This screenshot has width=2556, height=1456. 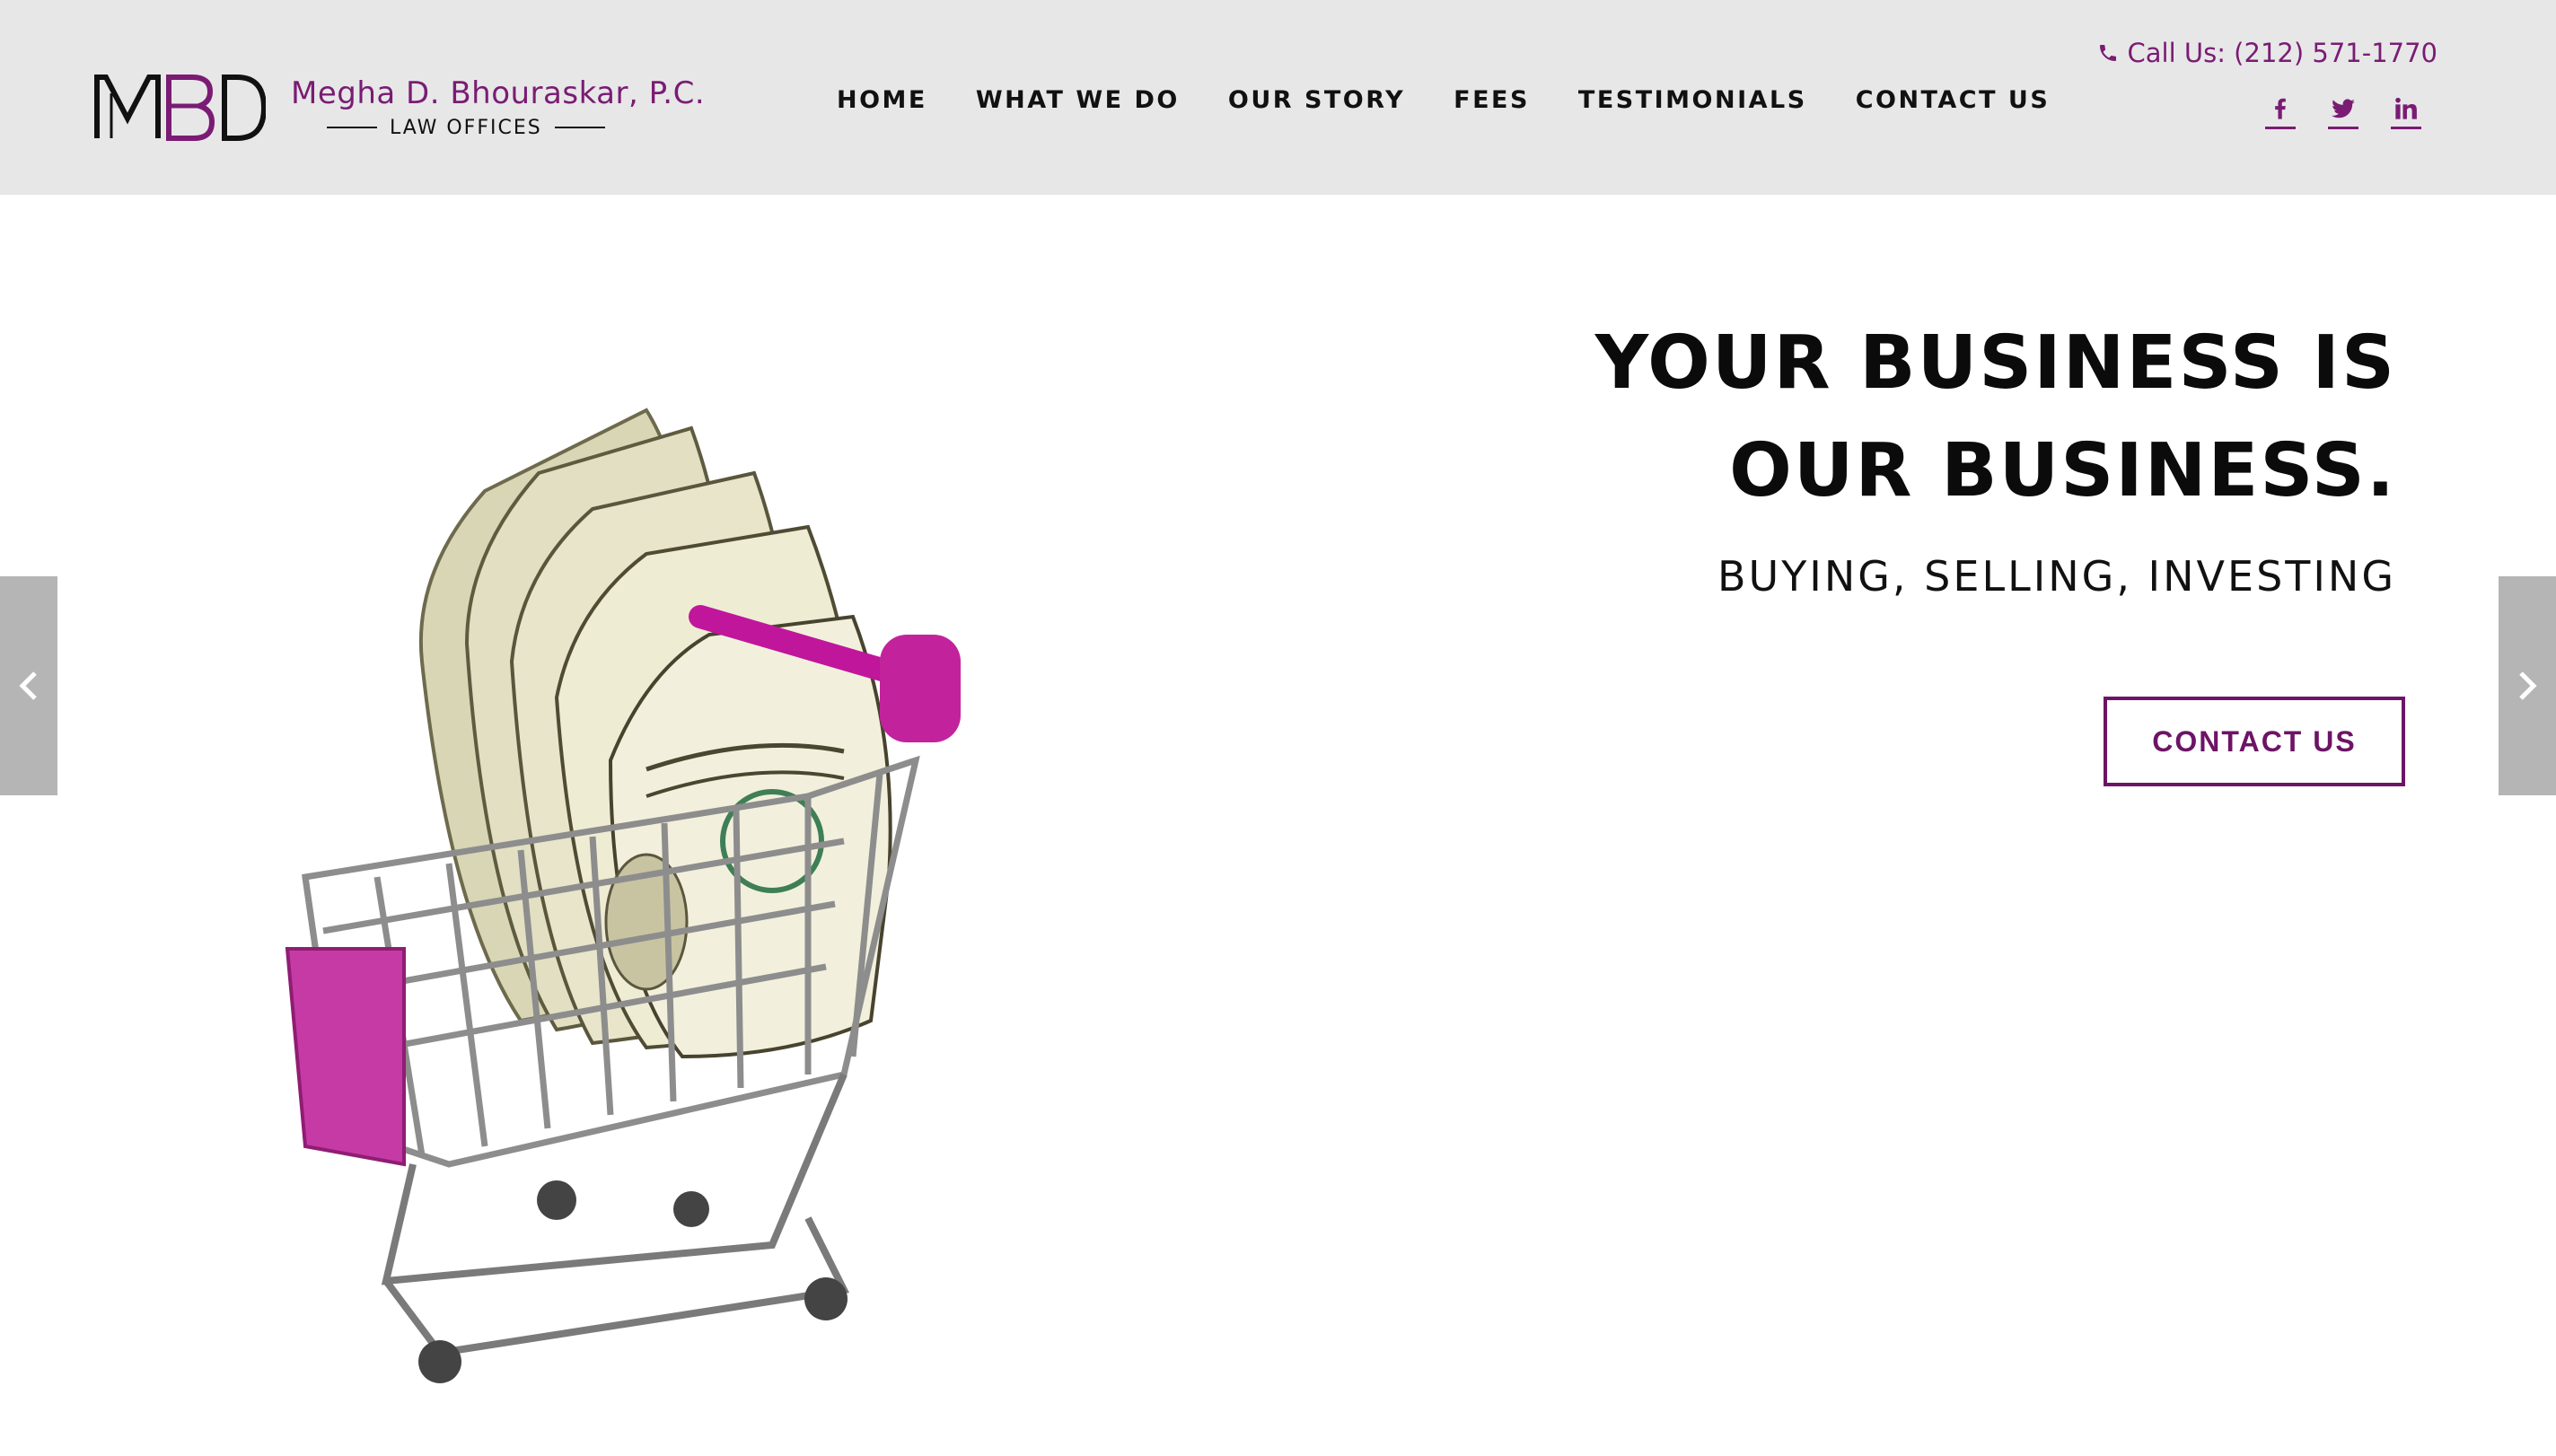 What do you see at coordinates (2282, 53) in the screenshot?
I see `phone-number: Call Us: (212) 571-1770` at bounding box center [2282, 53].